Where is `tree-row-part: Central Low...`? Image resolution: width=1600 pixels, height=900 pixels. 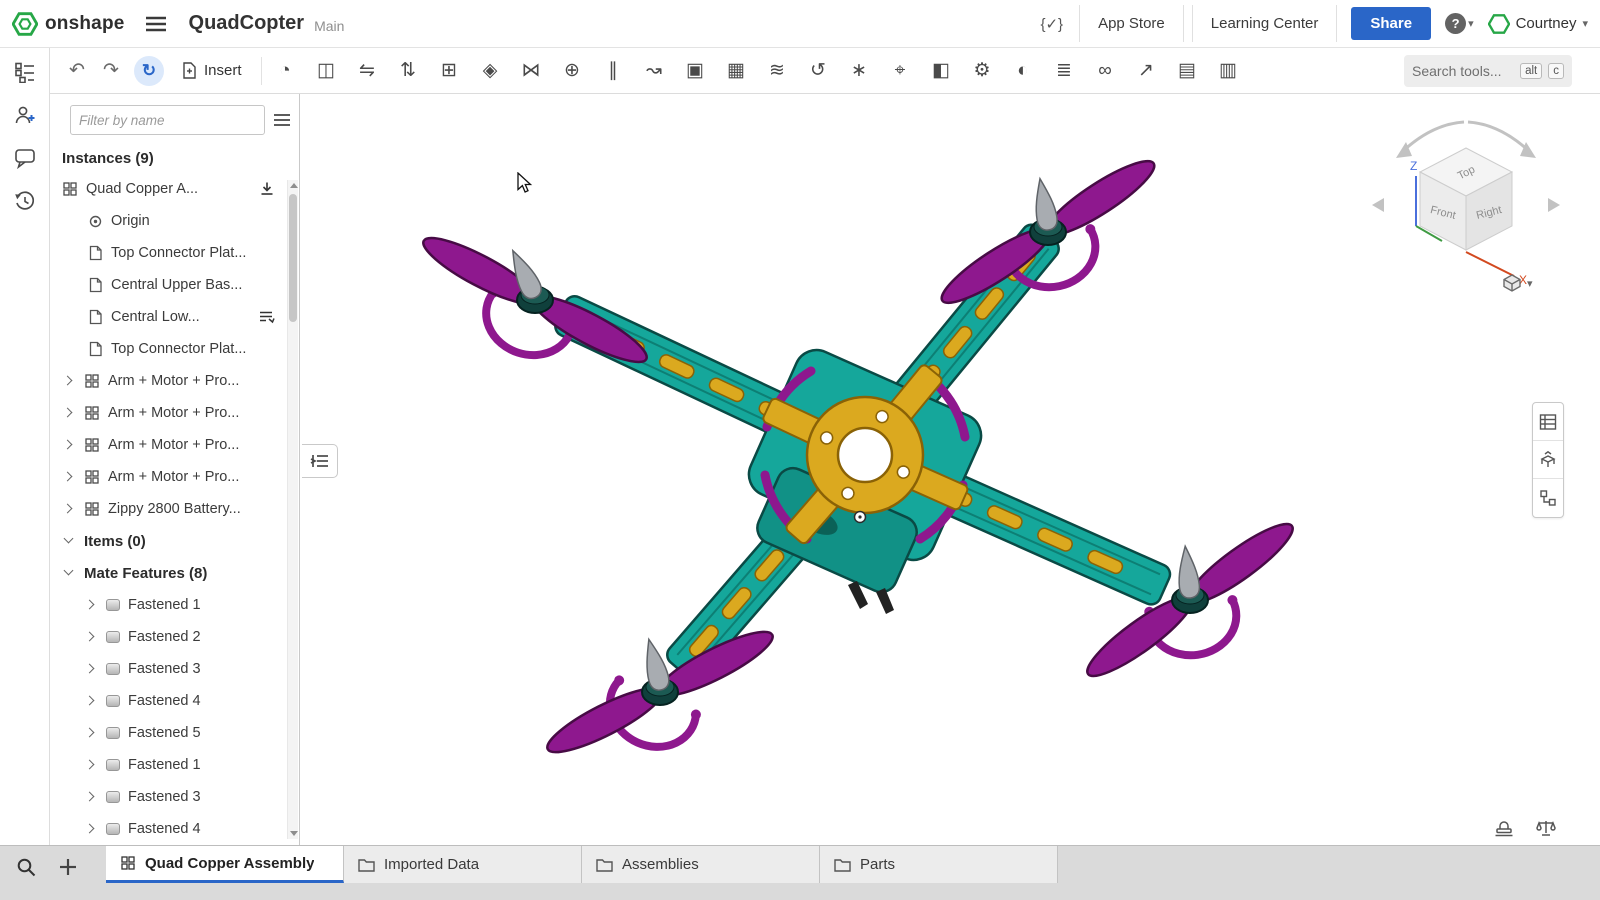
tree-row-part: Central Low... is located at coordinates (174, 317).